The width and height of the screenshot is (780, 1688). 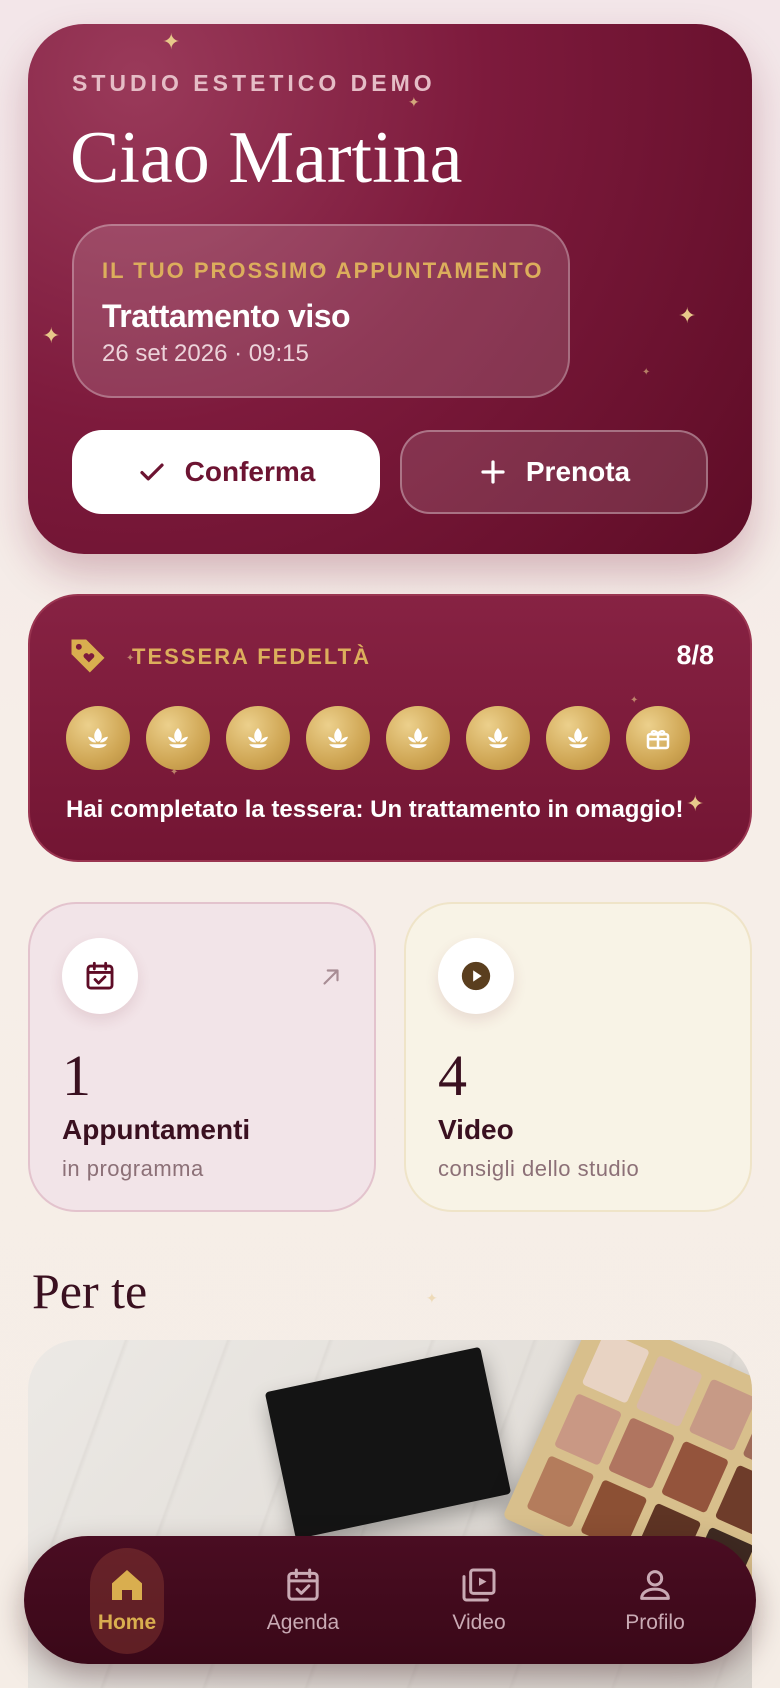 I want to click on nav-item-label: Agenda, so click(x=303, y=1622).